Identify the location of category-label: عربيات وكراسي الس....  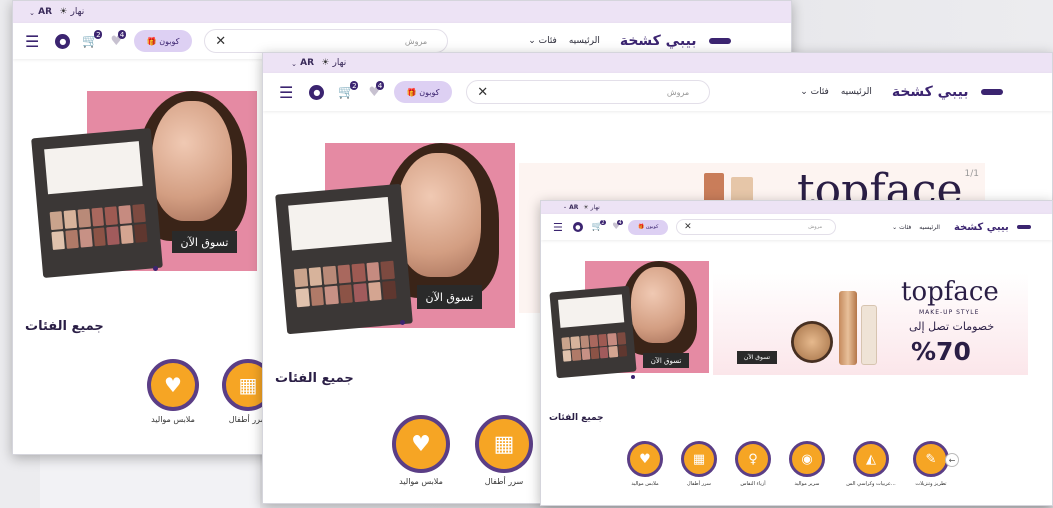
(871, 484).